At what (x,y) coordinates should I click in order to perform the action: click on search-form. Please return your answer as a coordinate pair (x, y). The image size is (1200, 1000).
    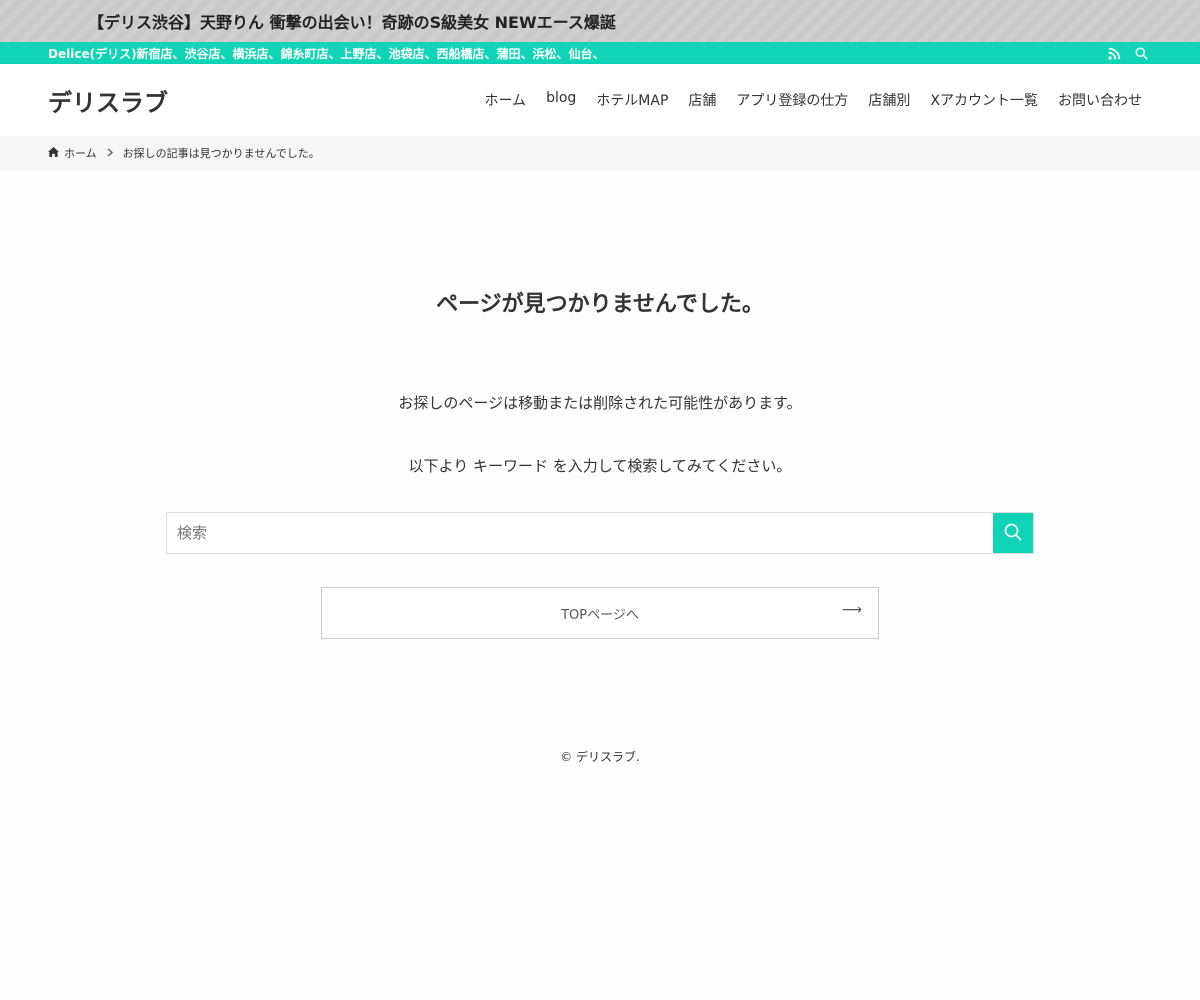
    Looking at the image, I should click on (600, 533).